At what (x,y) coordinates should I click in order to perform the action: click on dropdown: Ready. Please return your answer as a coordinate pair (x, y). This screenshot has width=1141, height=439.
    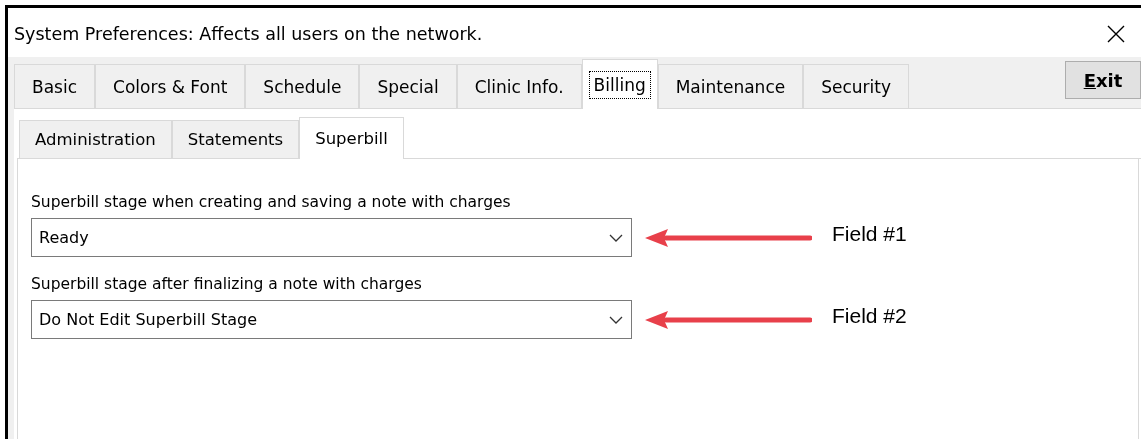
    Looking at the image, I should click on (331, 237).